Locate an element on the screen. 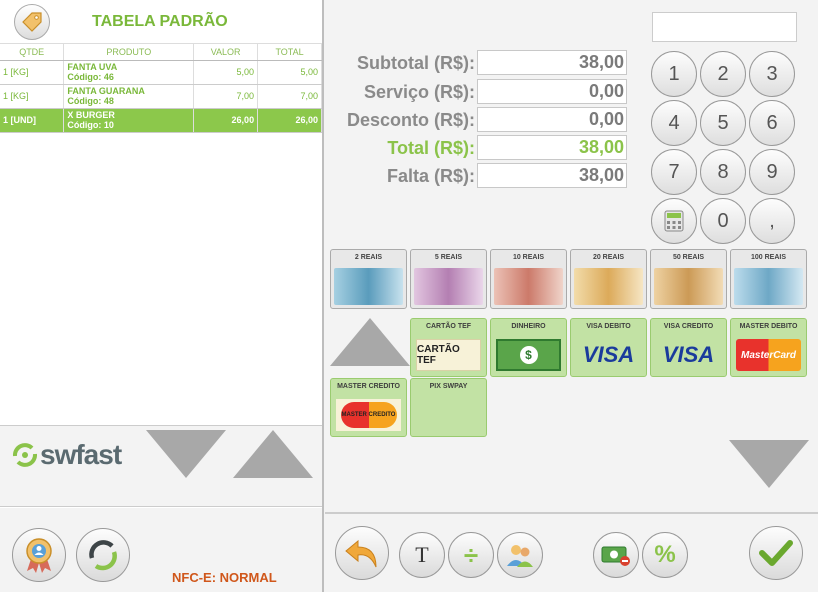 This screenshot has width=818, height=592. price-table-button is located at coordinates (32, 22).